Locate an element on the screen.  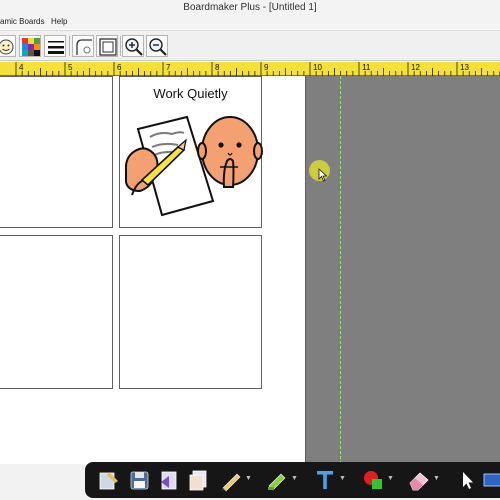
page-stack-icon is located at coordinates (199, 480).